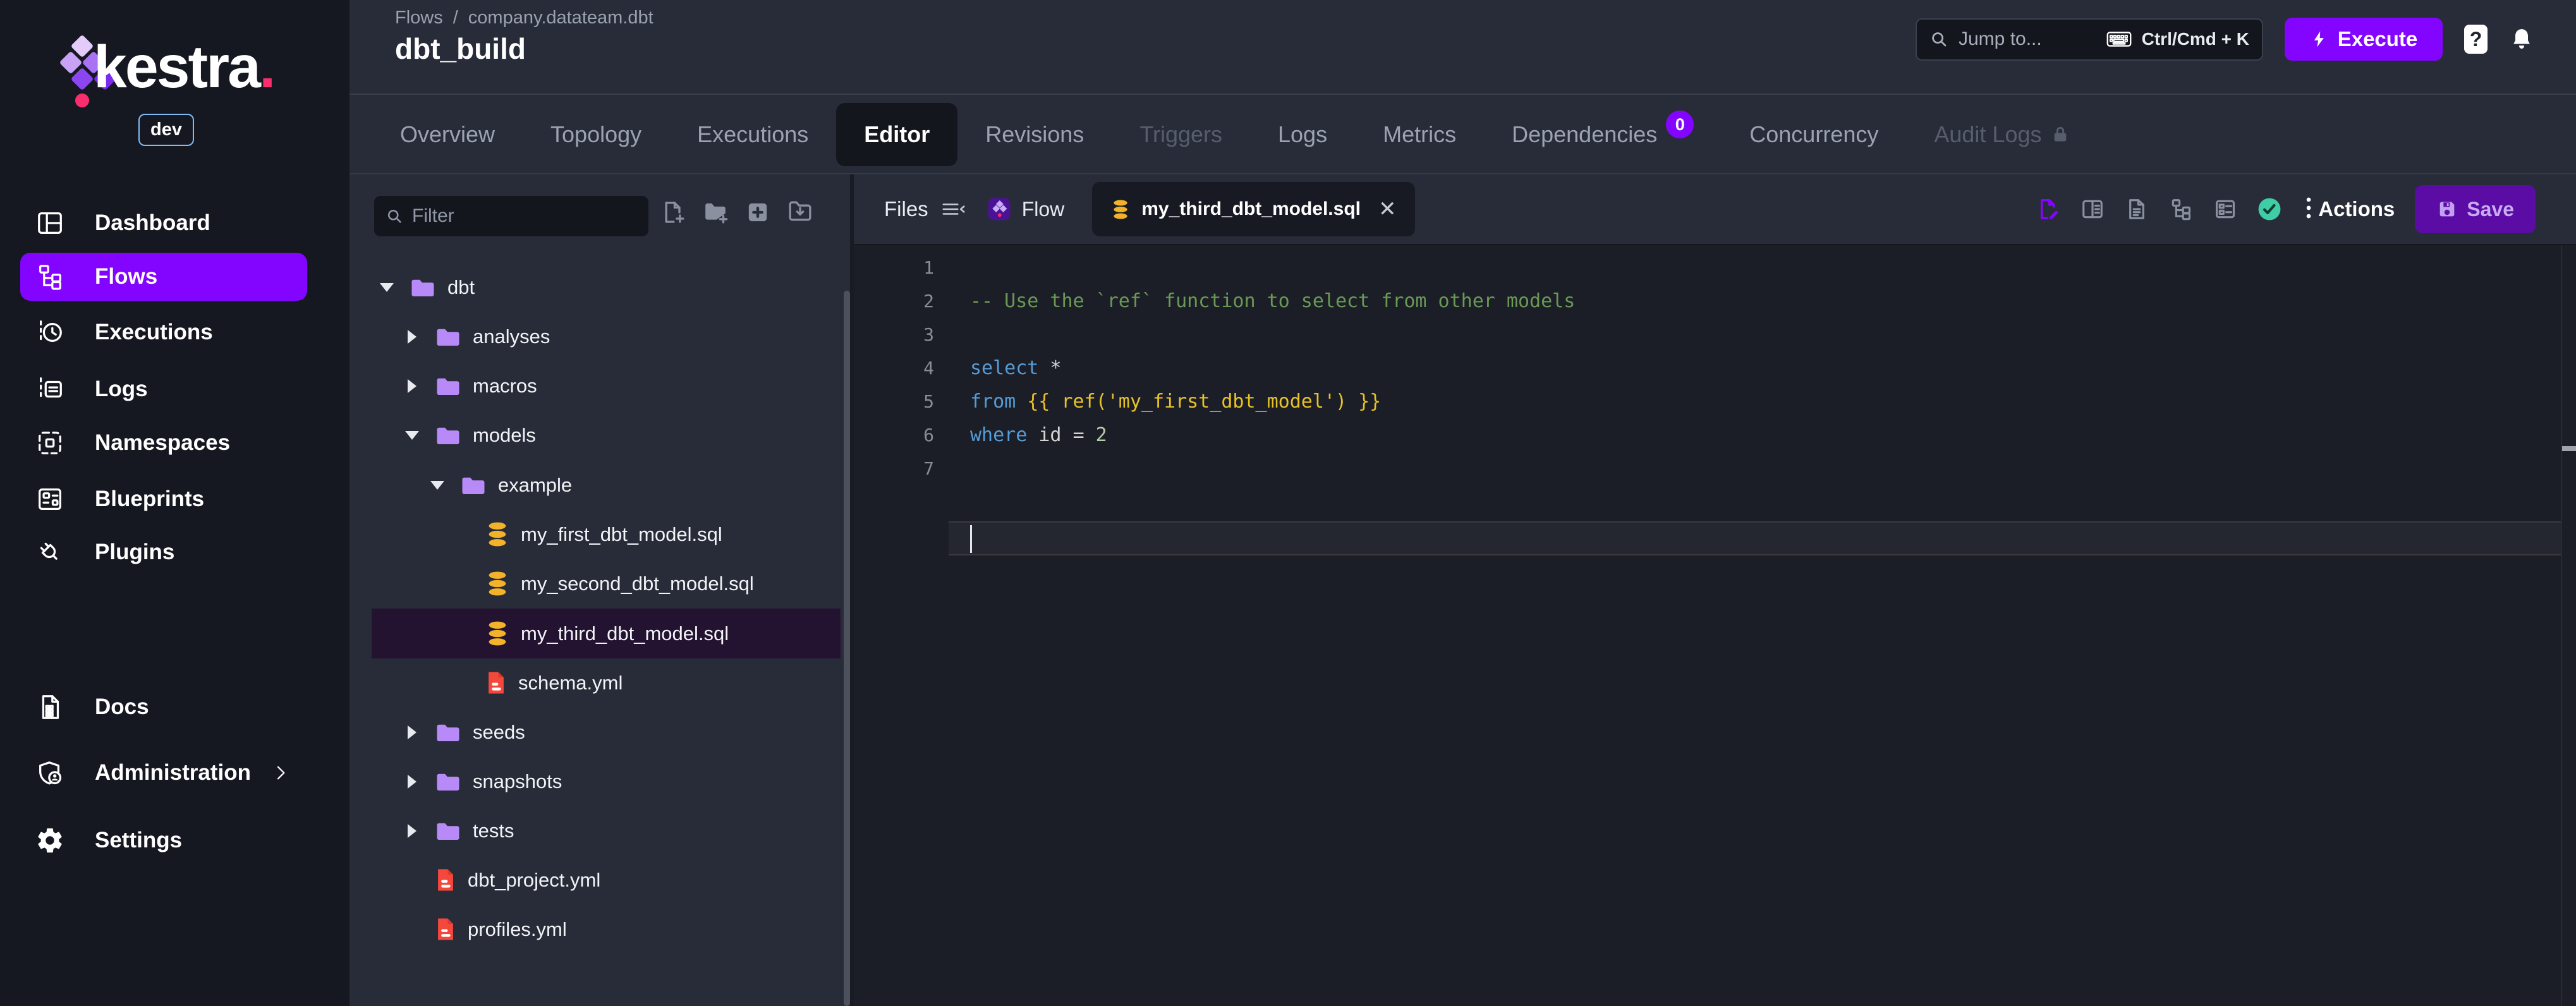 The image size is (2576, 1006). I want to click on file-document-icon, so click(2137, 209).